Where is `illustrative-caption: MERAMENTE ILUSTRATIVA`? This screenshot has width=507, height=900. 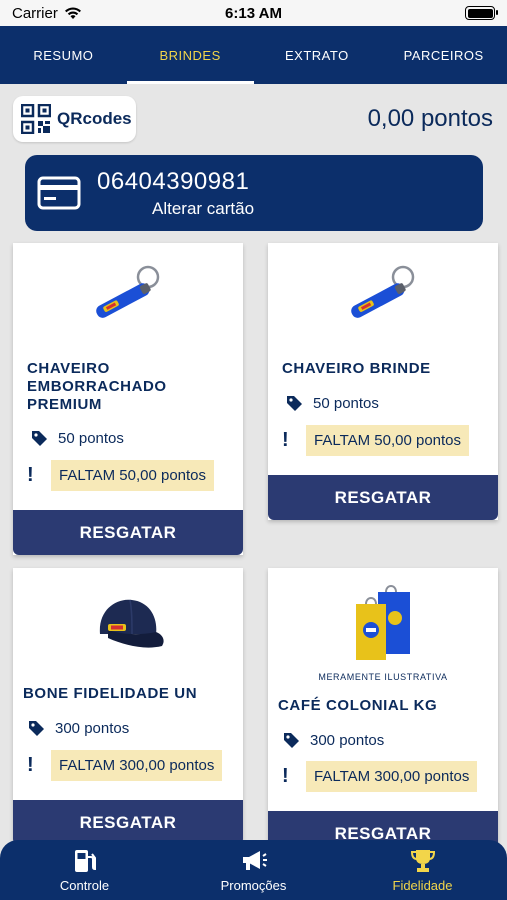 illustrative-caption: MERAMENTE ILUSTRATIVA is located at coordinates (383, 677).